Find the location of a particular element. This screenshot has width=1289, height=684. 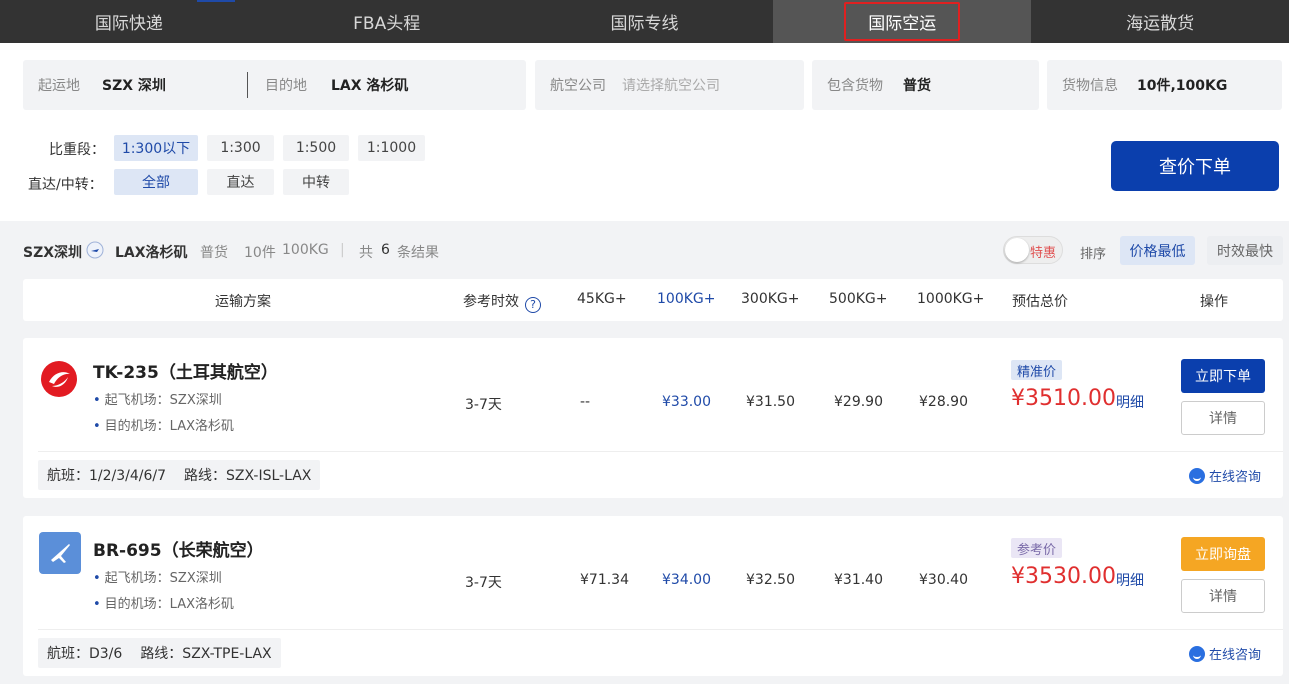

flight-schedule: 航班：D3/6 is located at coordinates (85, 654).